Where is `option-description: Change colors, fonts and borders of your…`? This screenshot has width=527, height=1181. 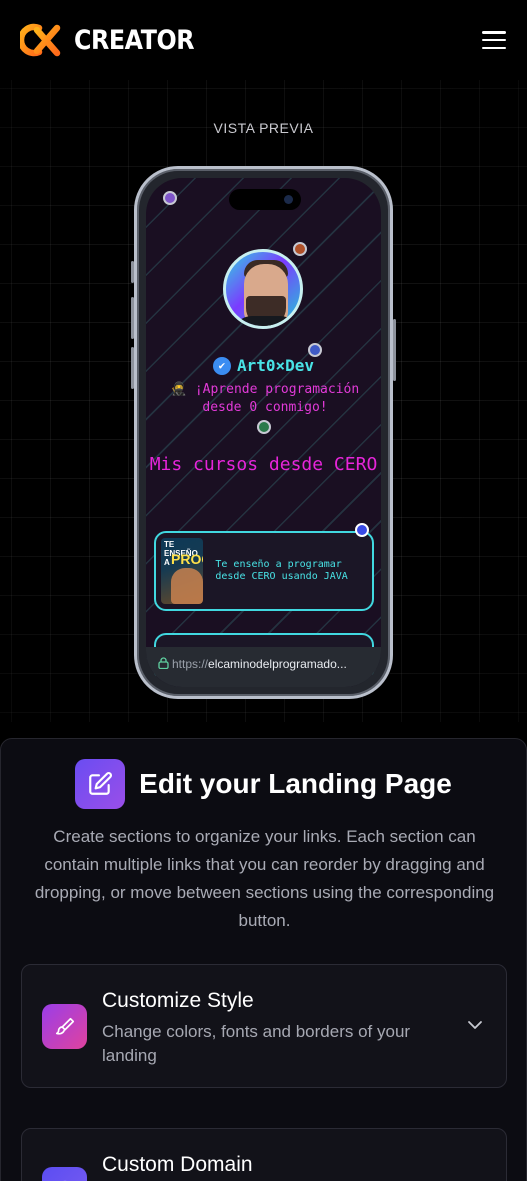
option-description: Change colors, fonts and borders of your… is located at coordinates (256, 1043).